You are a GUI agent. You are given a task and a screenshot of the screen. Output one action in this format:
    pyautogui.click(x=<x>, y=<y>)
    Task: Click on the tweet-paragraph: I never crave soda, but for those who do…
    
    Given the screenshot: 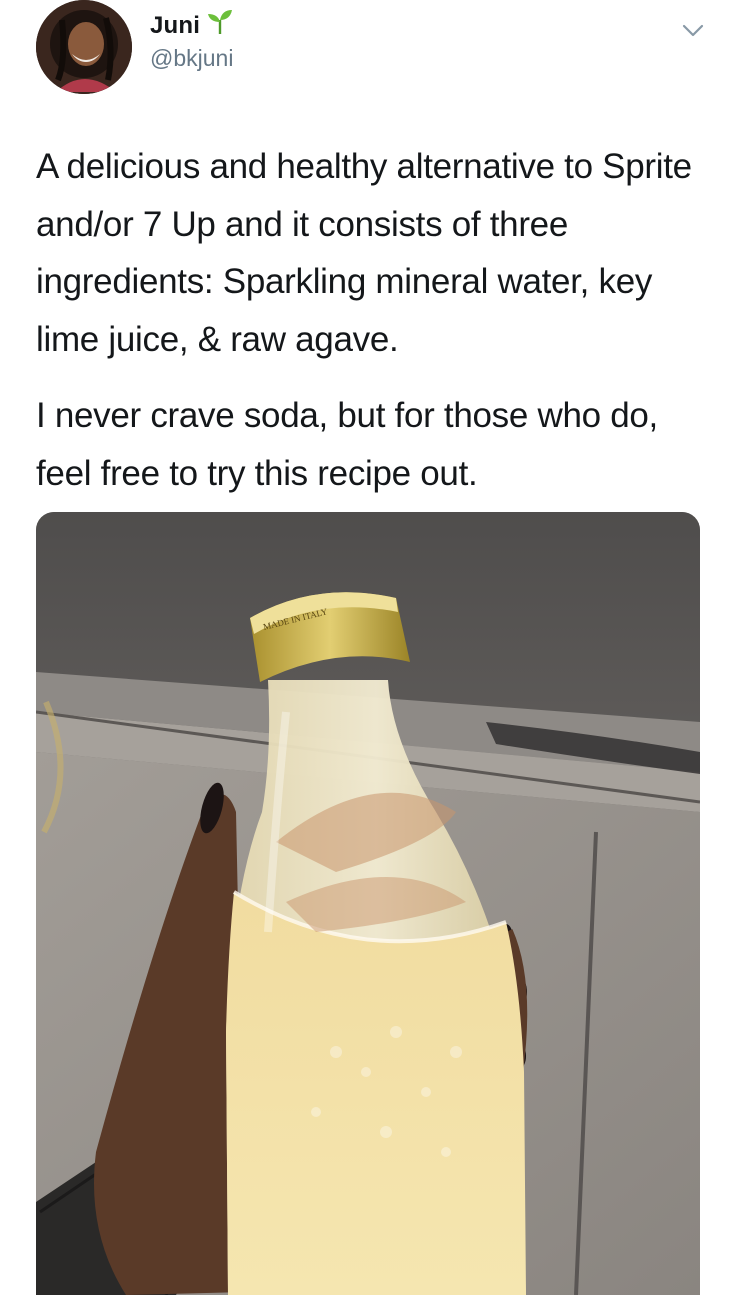 What is the action you would take?
    pyautogui.click(x=347, y=444)
    